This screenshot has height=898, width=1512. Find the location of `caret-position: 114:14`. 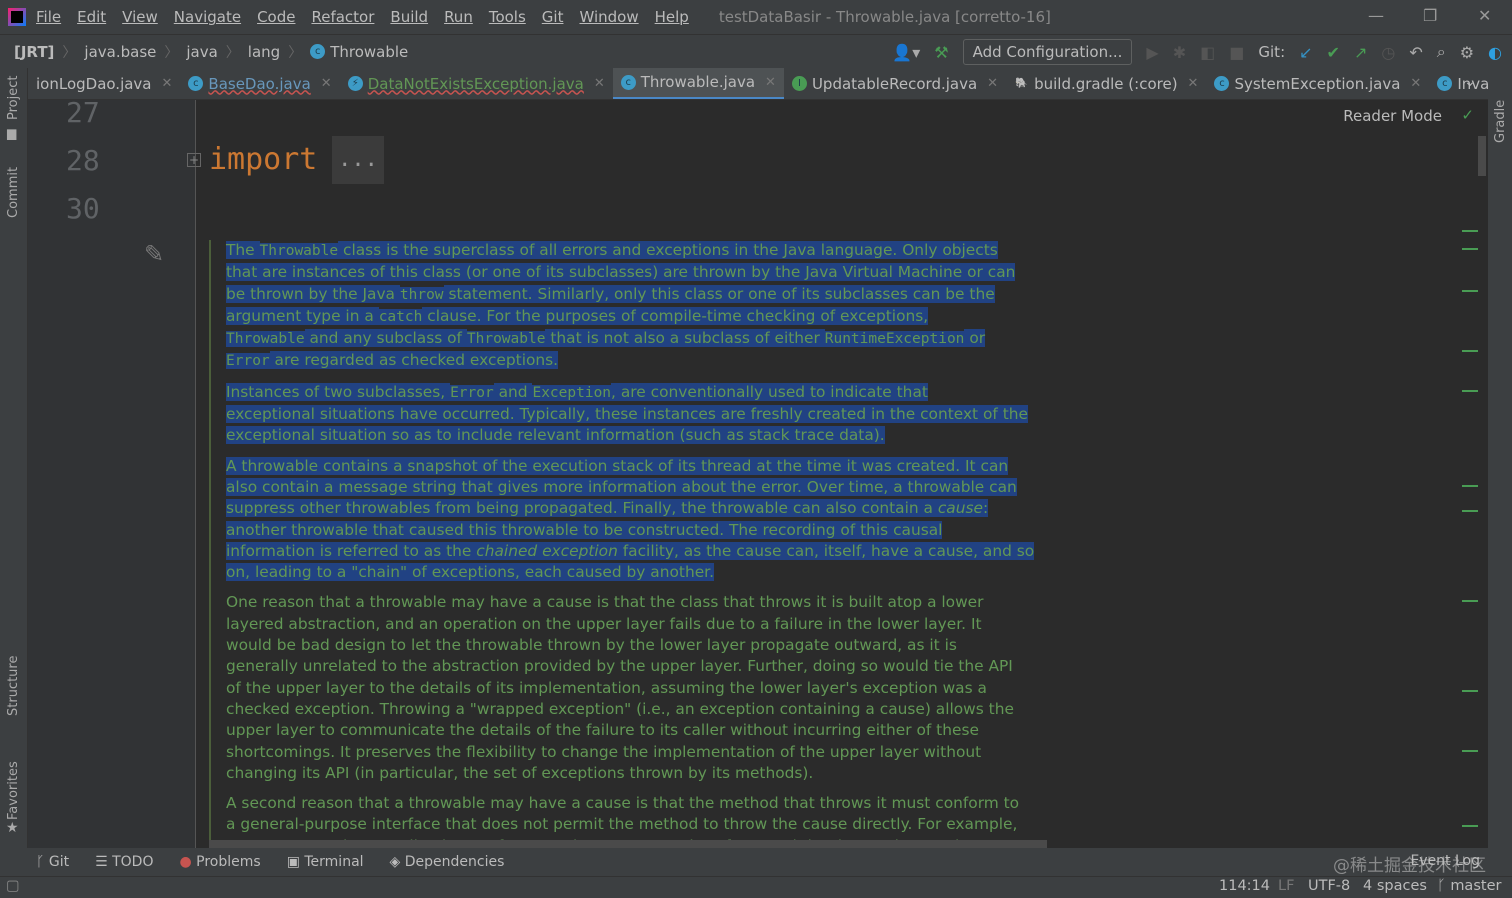

caret-position: 114:14 is located at coordinates (1244, 886).